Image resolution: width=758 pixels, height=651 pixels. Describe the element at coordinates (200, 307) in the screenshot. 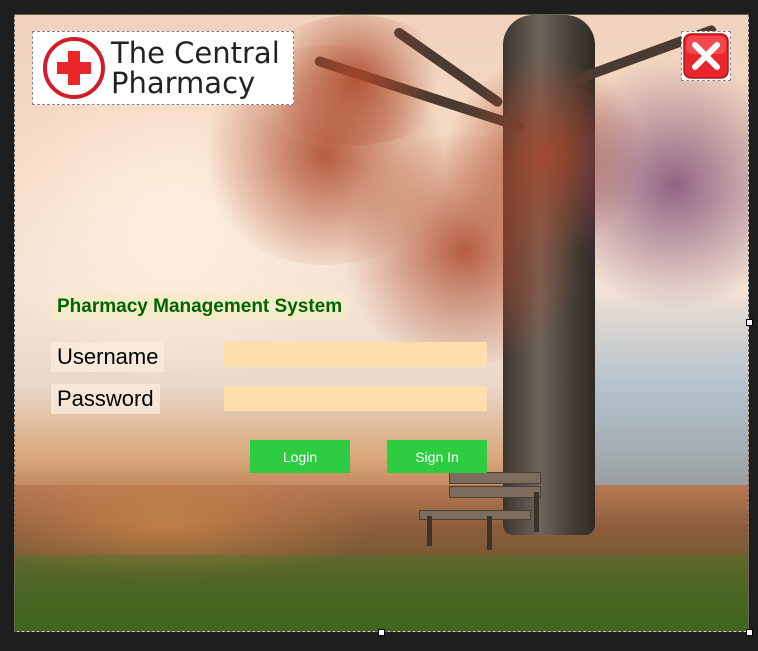

I see `app-title: Pharmacy Management System` at that location.